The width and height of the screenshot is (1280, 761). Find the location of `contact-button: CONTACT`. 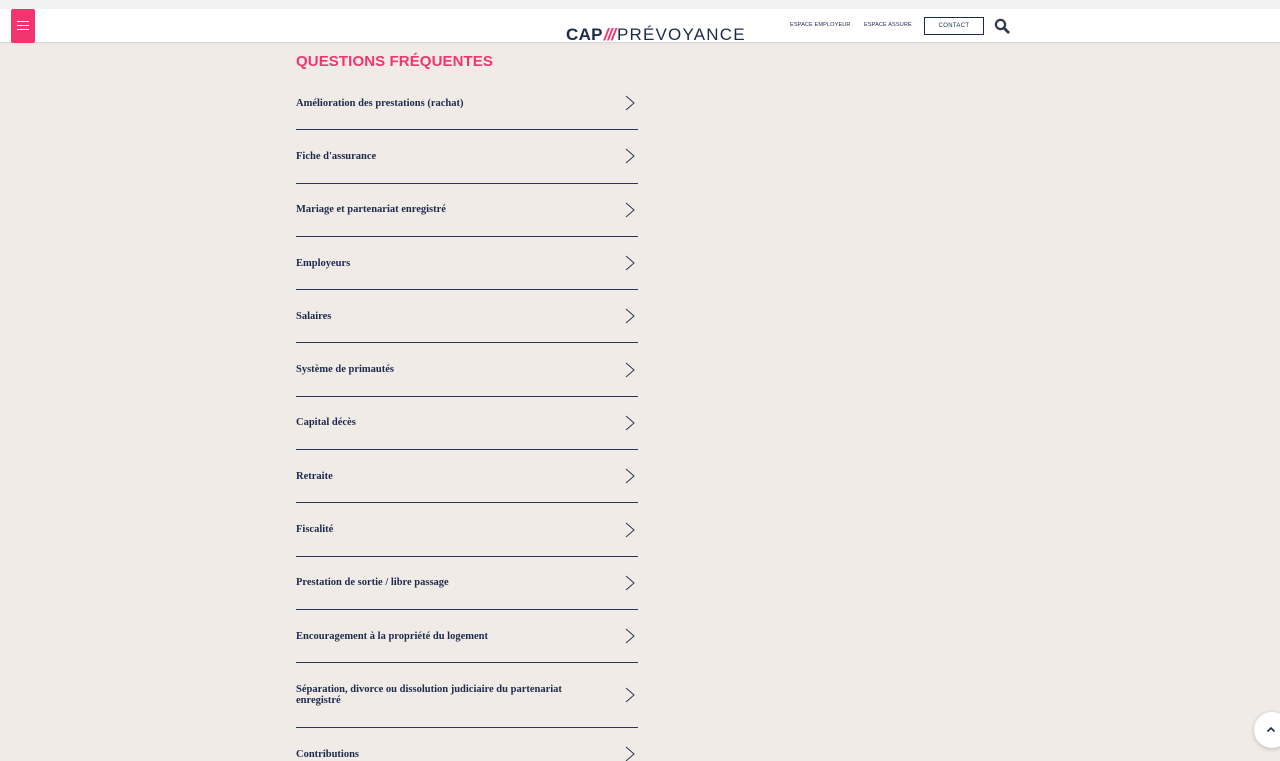

contact-button: CONTACT is located at coordinates (954, 26).